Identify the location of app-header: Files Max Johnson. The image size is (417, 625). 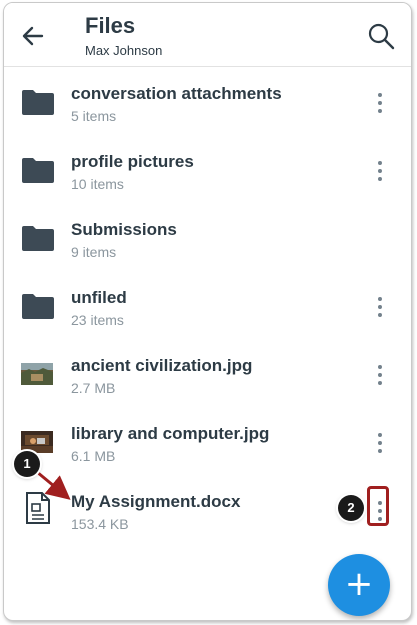
(207, 35).